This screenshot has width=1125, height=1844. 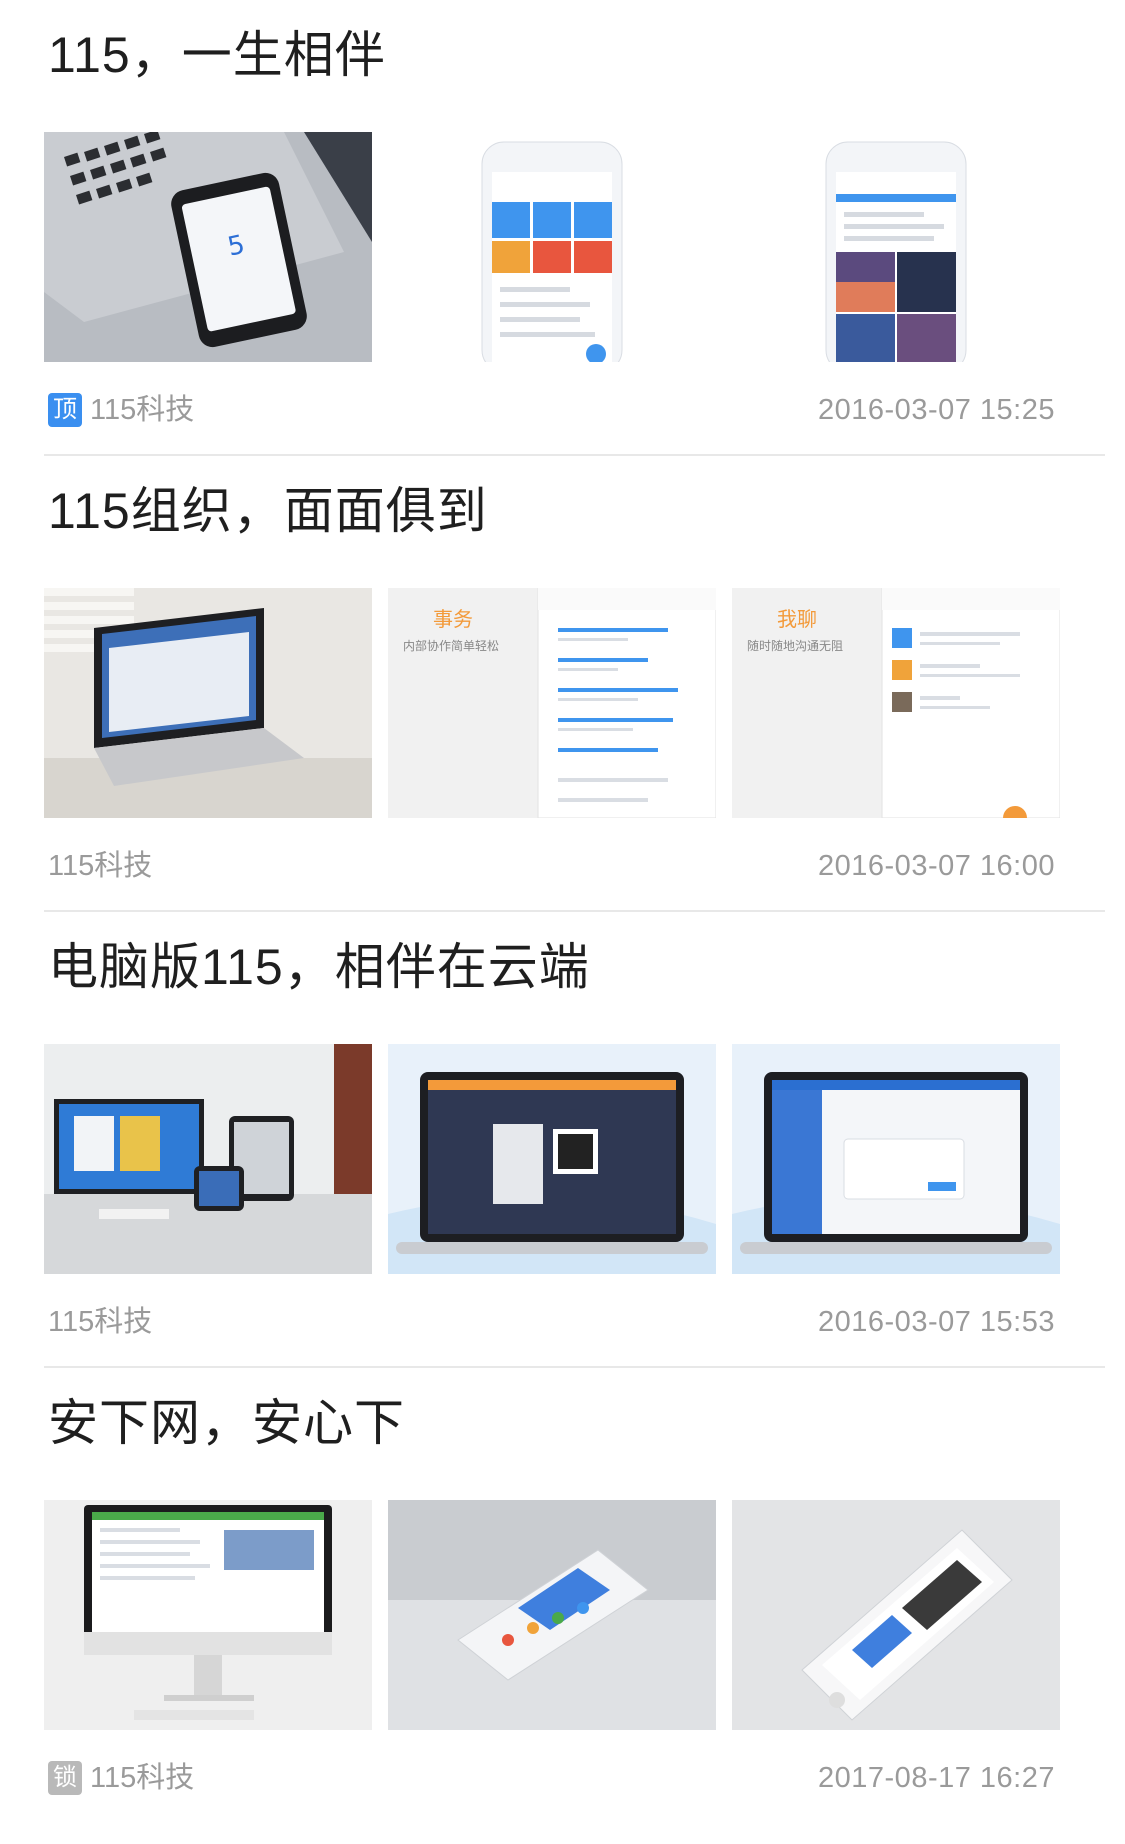 I want to click on article-title: 电脑版115，相伴在云端, so click(x=319, y=967).